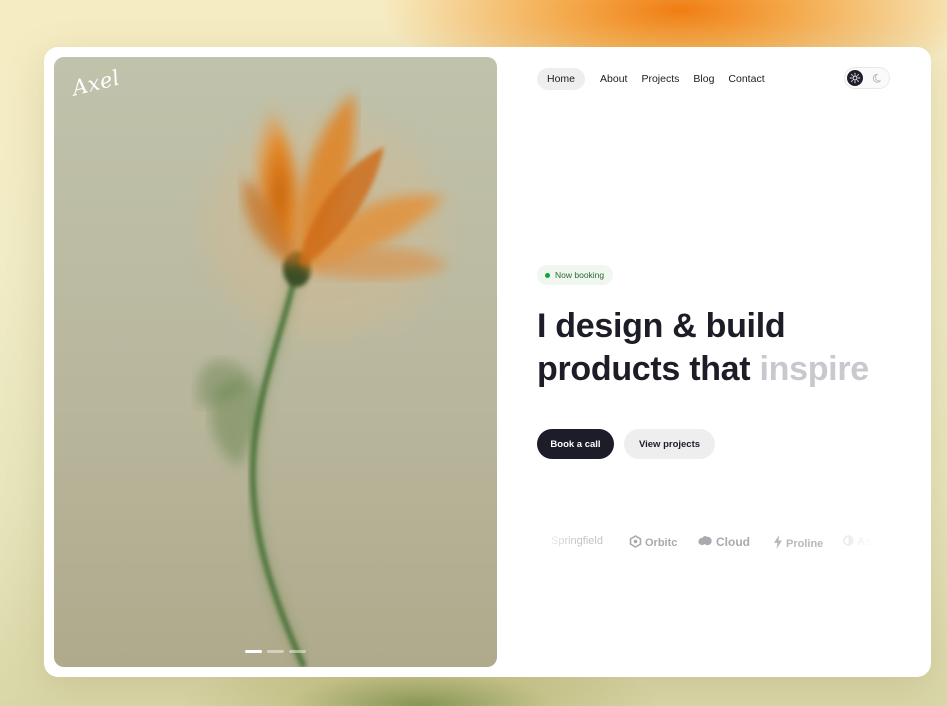 Image resolution: width=947 pixels, height=706 pixels. I want to click on moon-icon, so click(878, 78).